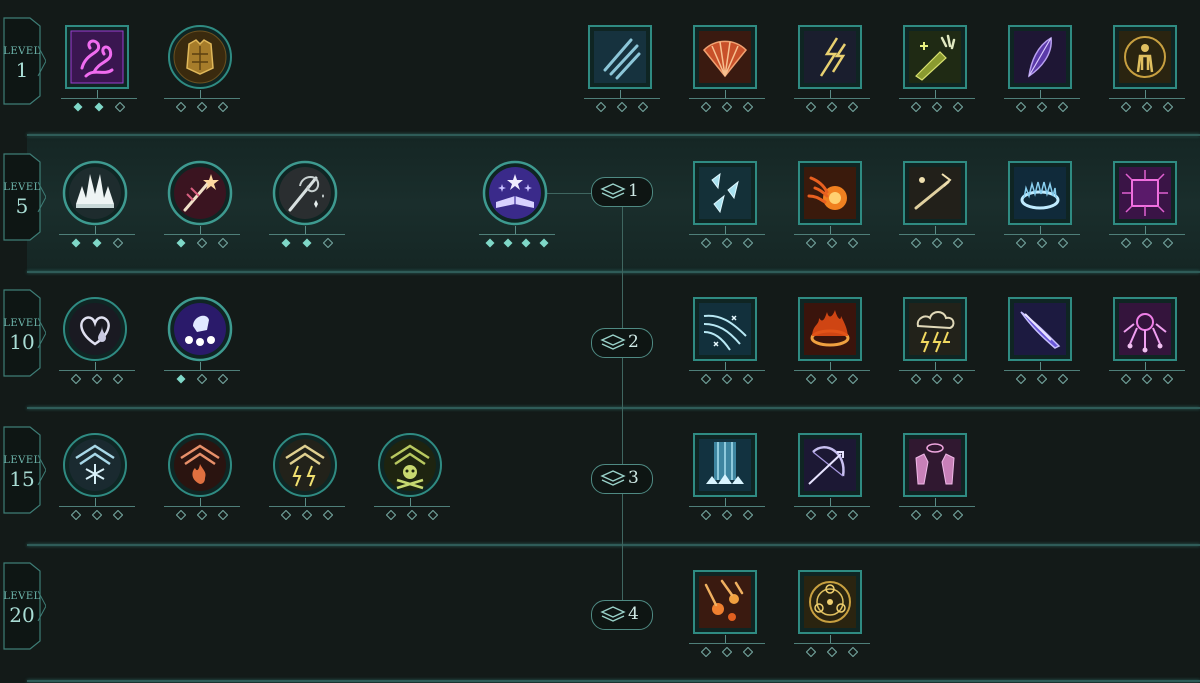  I want to click on spell-slot-frost-ring, so click(1042, 208).